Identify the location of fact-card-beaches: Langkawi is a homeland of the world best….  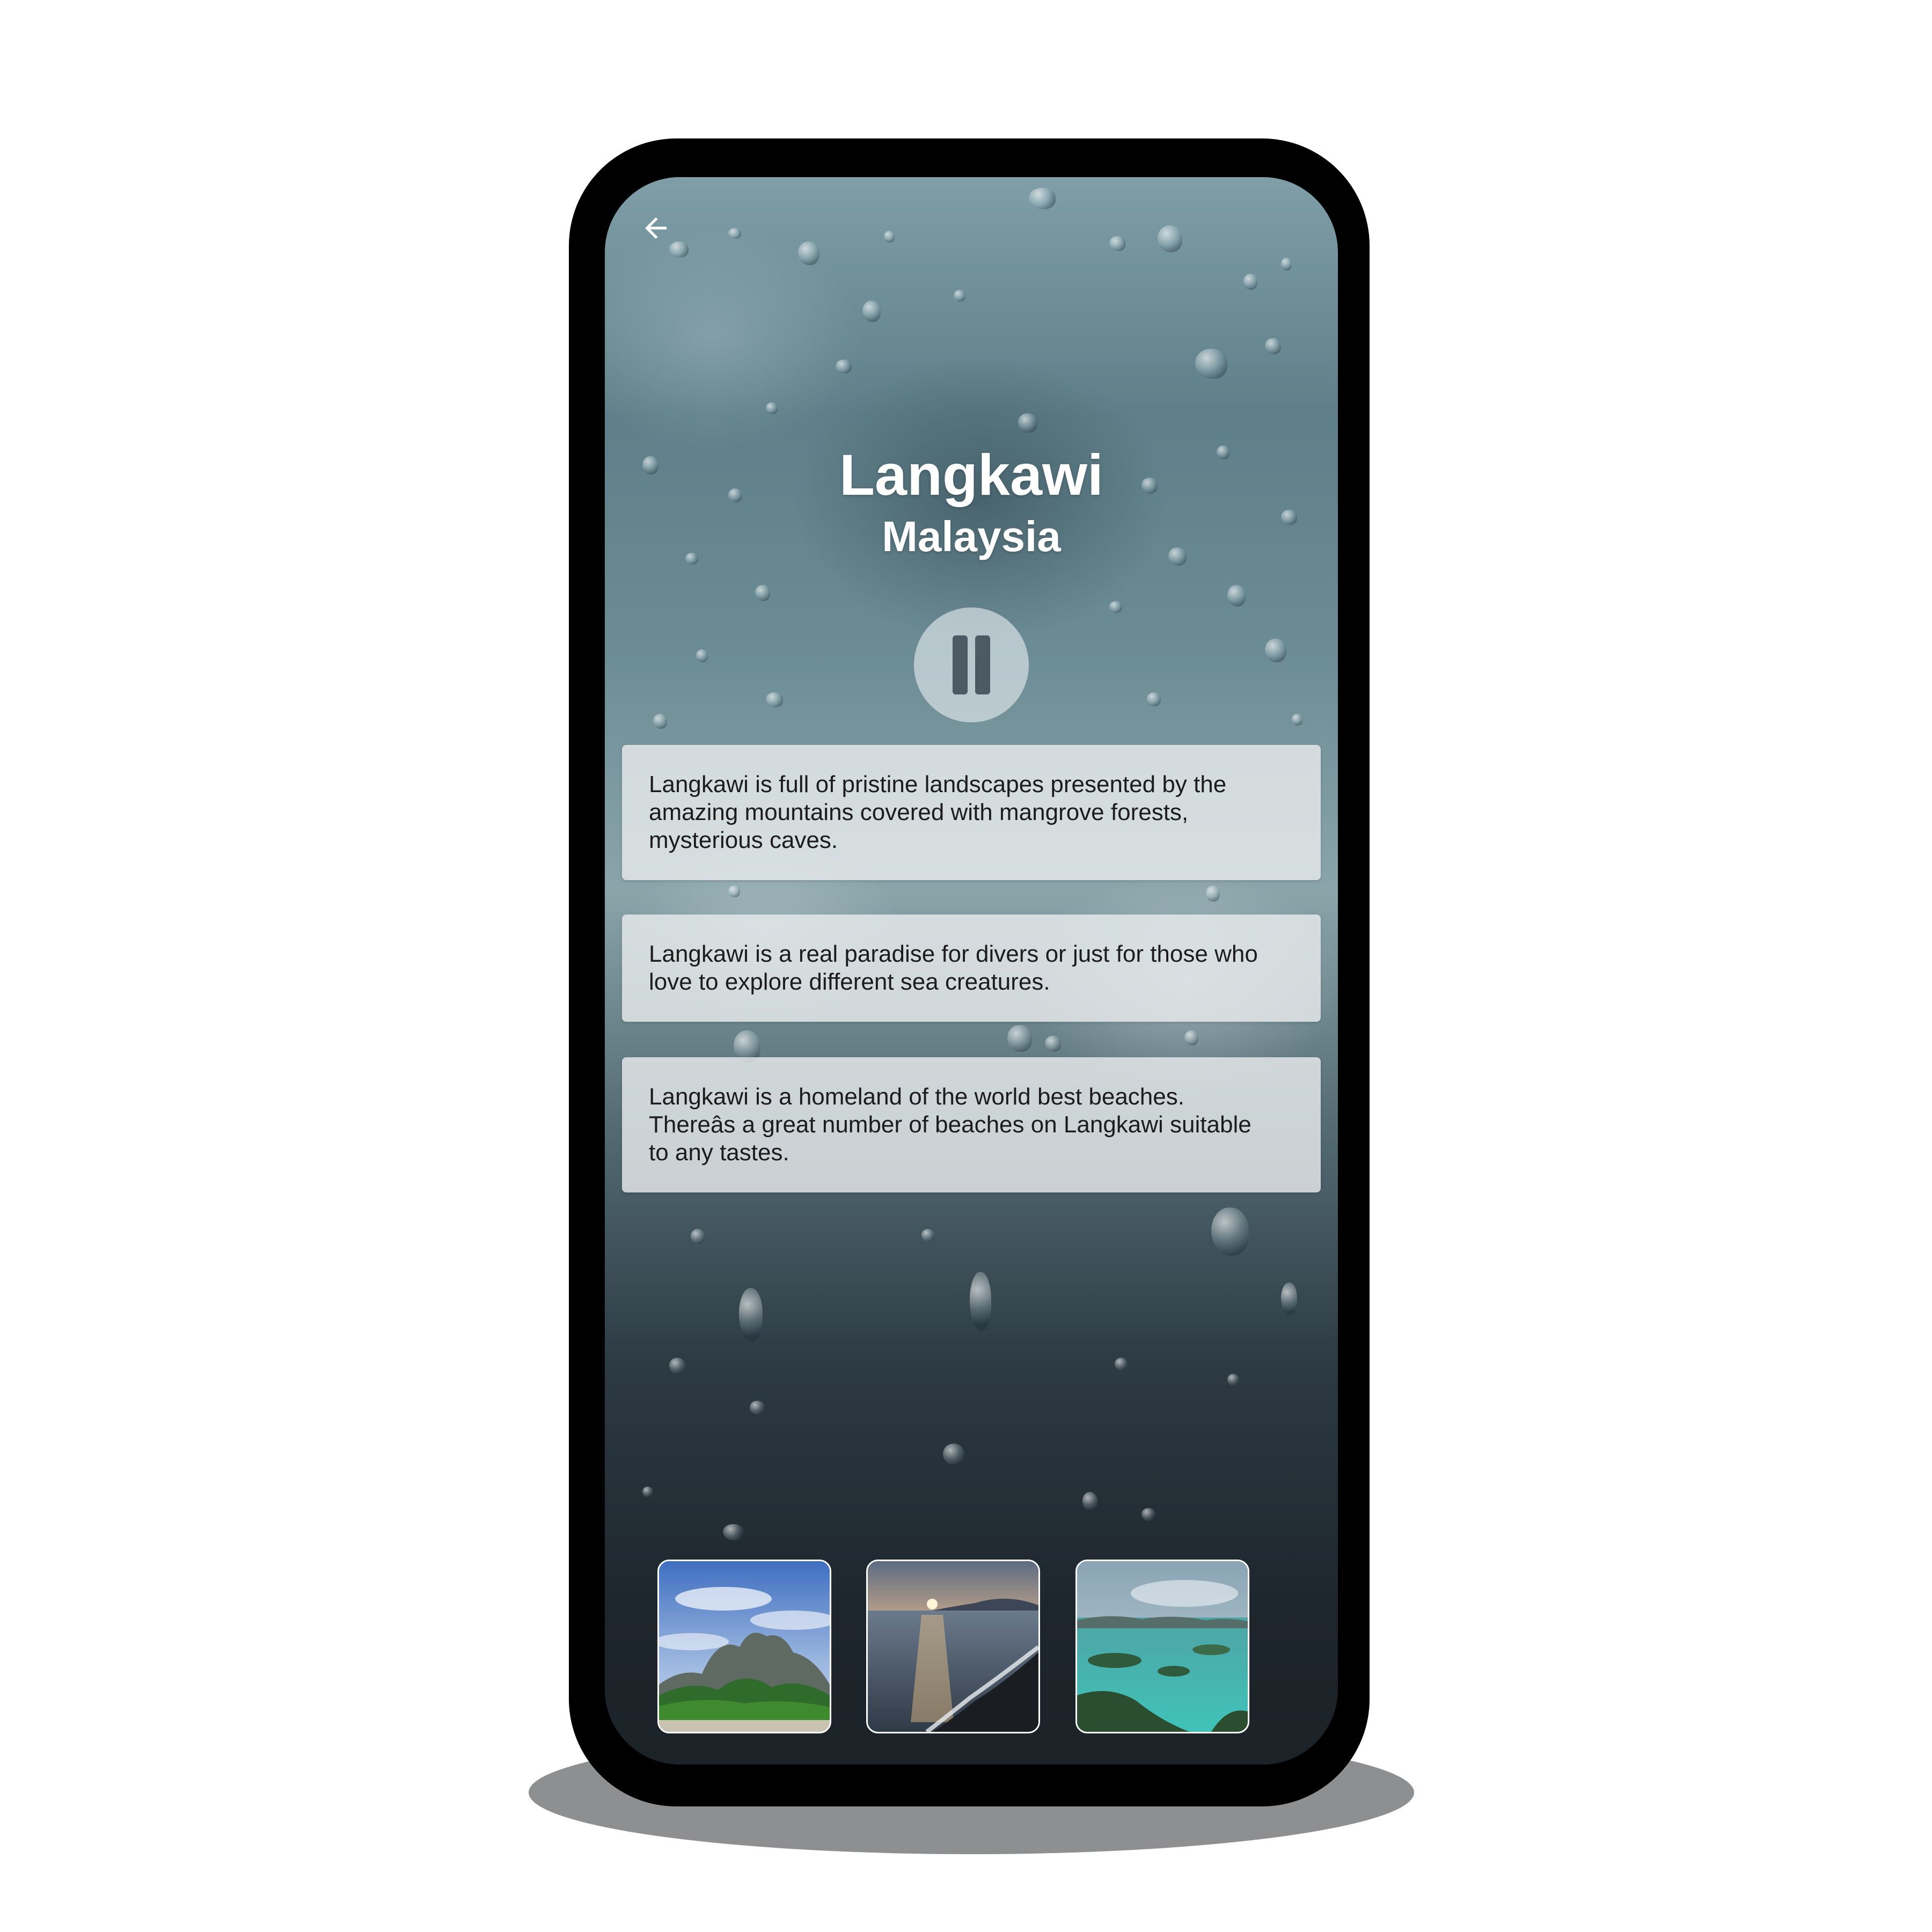
(971, 1124).